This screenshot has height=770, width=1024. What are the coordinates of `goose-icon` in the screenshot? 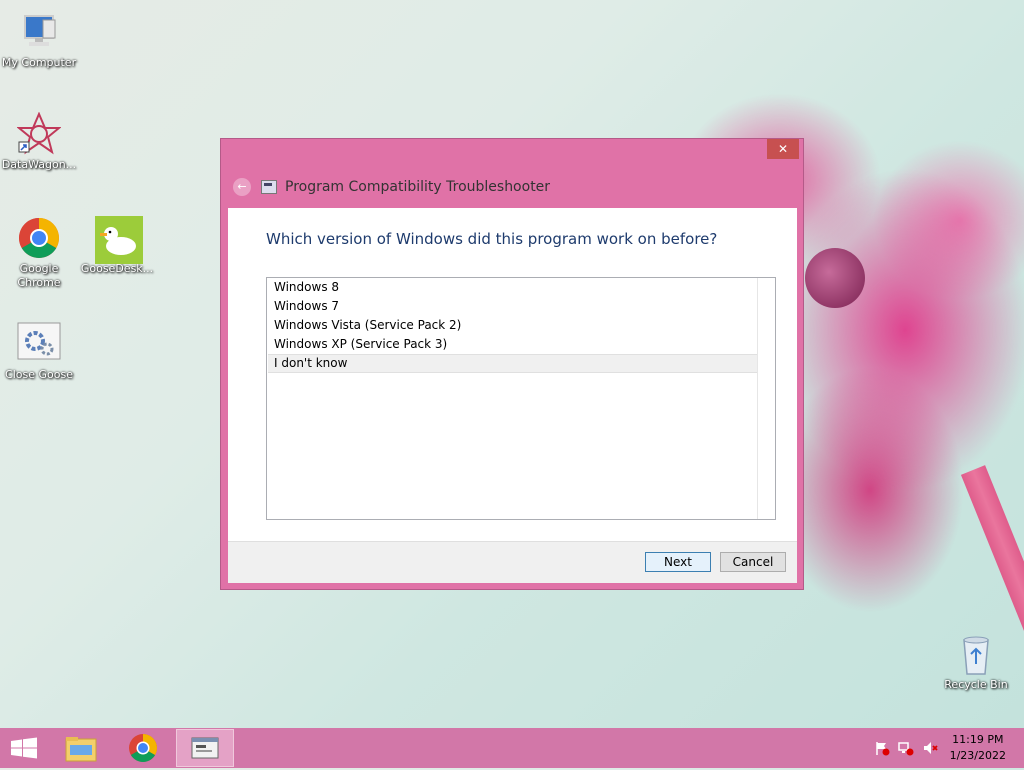 It's located at (119, 240).